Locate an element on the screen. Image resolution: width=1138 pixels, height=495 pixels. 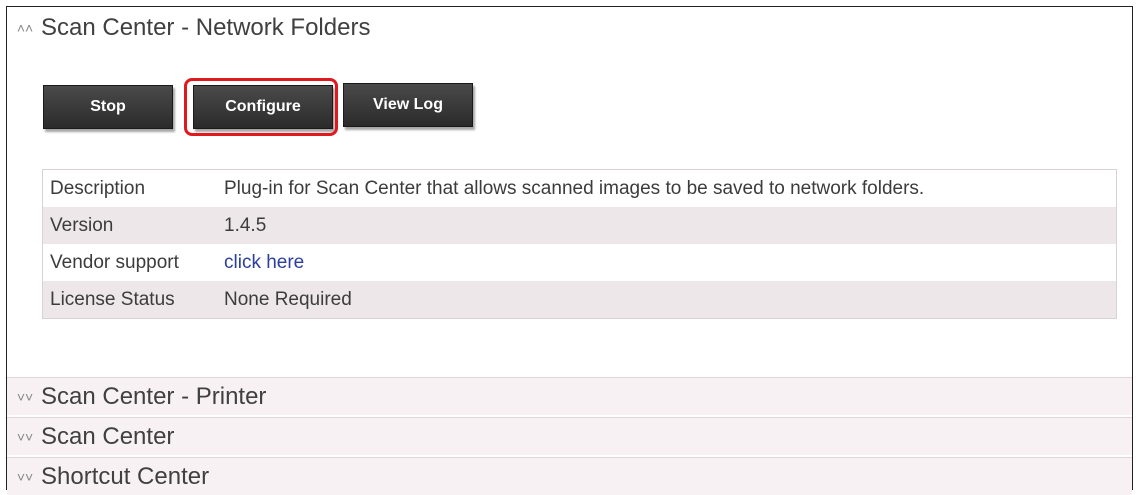
table-row: Version 1.4.5 is located at coordinates (579, 225).